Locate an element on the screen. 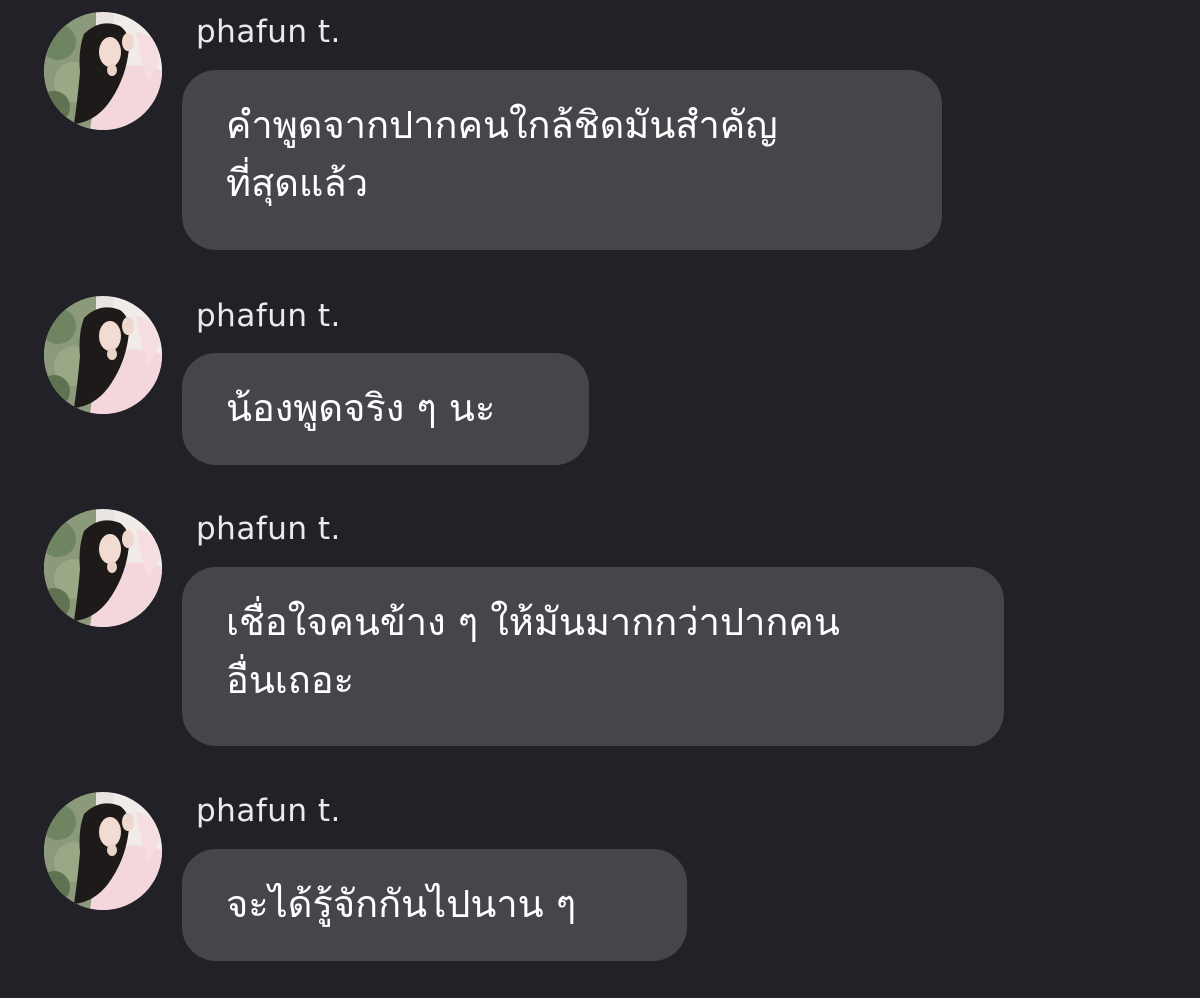 Image resolution: width=1200 pixels, height=998 pixels. message-text-line: คำพูดจากปากคนใกล้ชิดมันสำคัญ is located at coordinates (502, 125).